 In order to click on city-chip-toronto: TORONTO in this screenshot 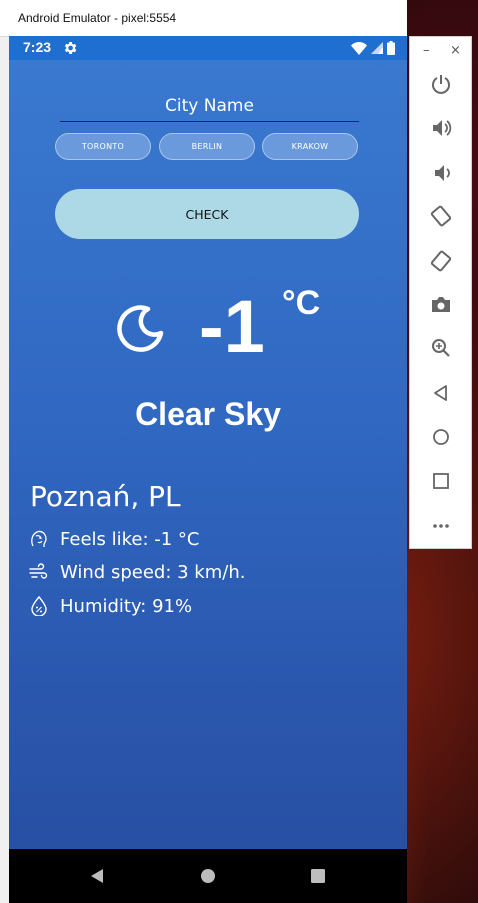, I will do `click(103, 146)`.